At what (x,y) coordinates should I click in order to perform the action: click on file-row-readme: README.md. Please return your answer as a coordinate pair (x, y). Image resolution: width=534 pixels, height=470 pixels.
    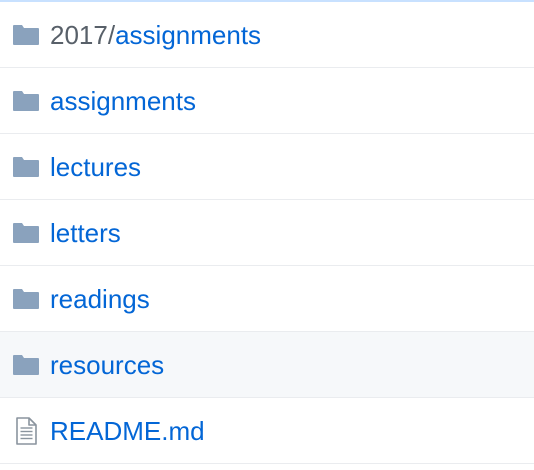
    Looking at the image, I should click on (267, 431).